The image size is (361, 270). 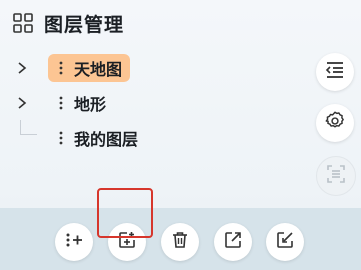 What do you see at coordinates (106, 139) in the screenshot?
I see `tree-item-label: 我的图层` at bounding box center [106, 139].